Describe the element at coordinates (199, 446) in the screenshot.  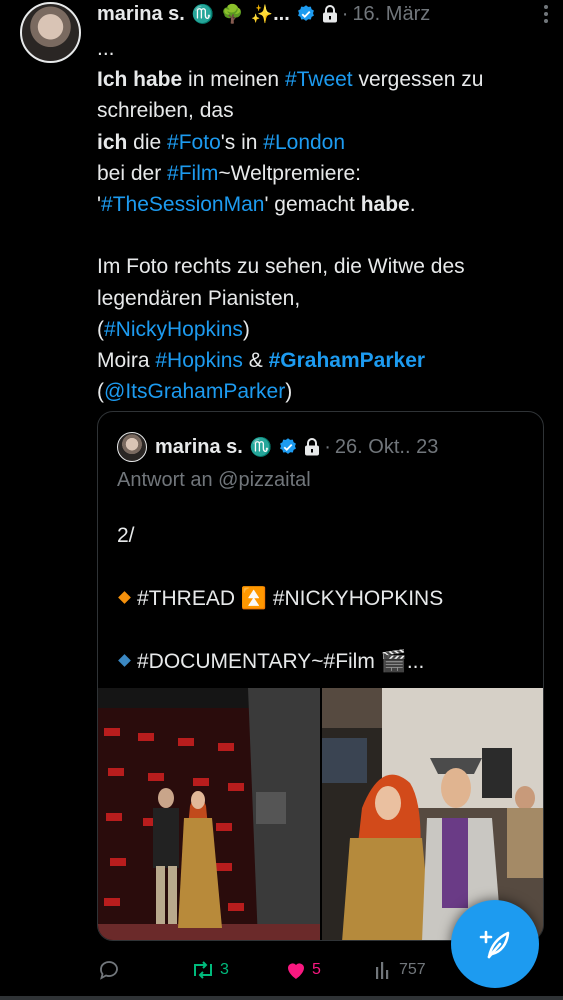
I see `quote-author-name: marina s.` at that location.